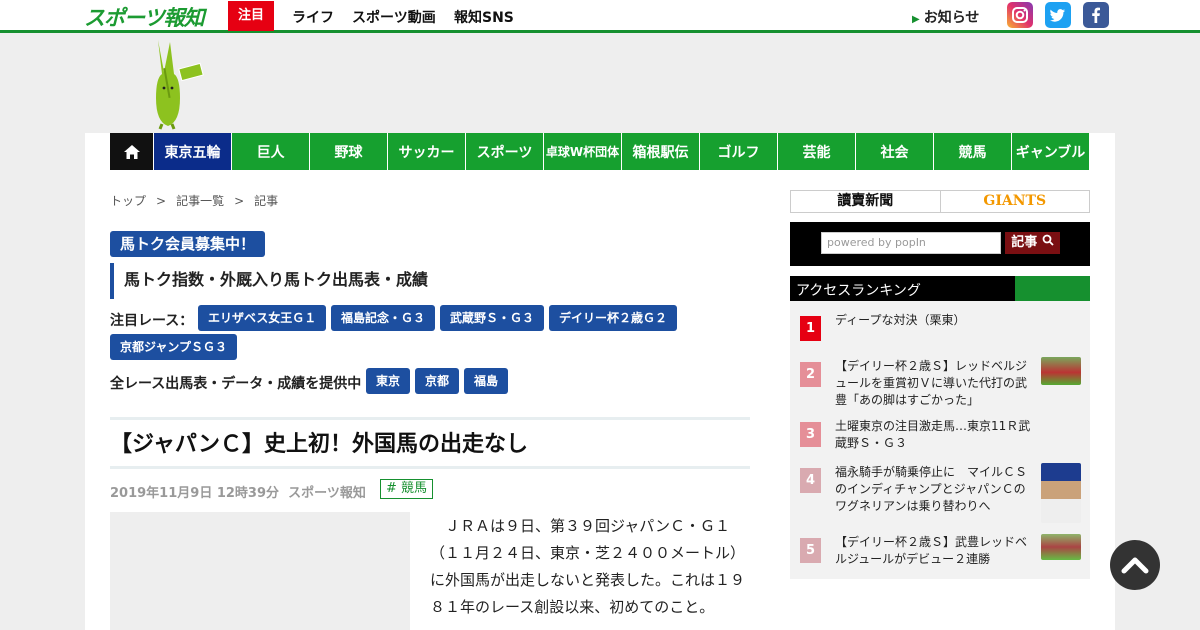 The width and height of the screenshot is (1200, 630). Describe the element at coordinates (128, 201) in the screenshot. I see `breadcrumb-top: トップ` at that location.